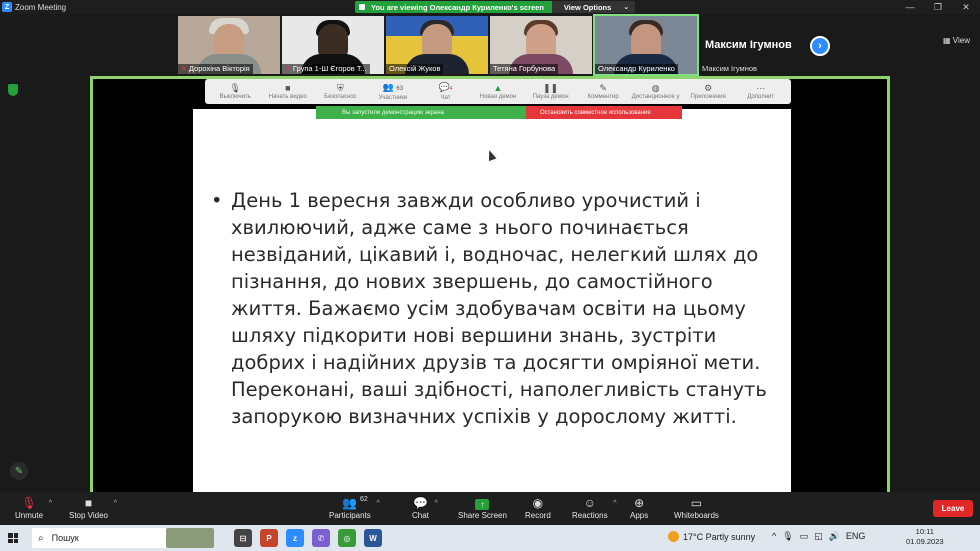 This screenshot has width=980, height=551. Describe the element at coordinates (550, 92) in the screenshot. I see `presenter-pause-share: ❚❚ Пауза демон` at that location.